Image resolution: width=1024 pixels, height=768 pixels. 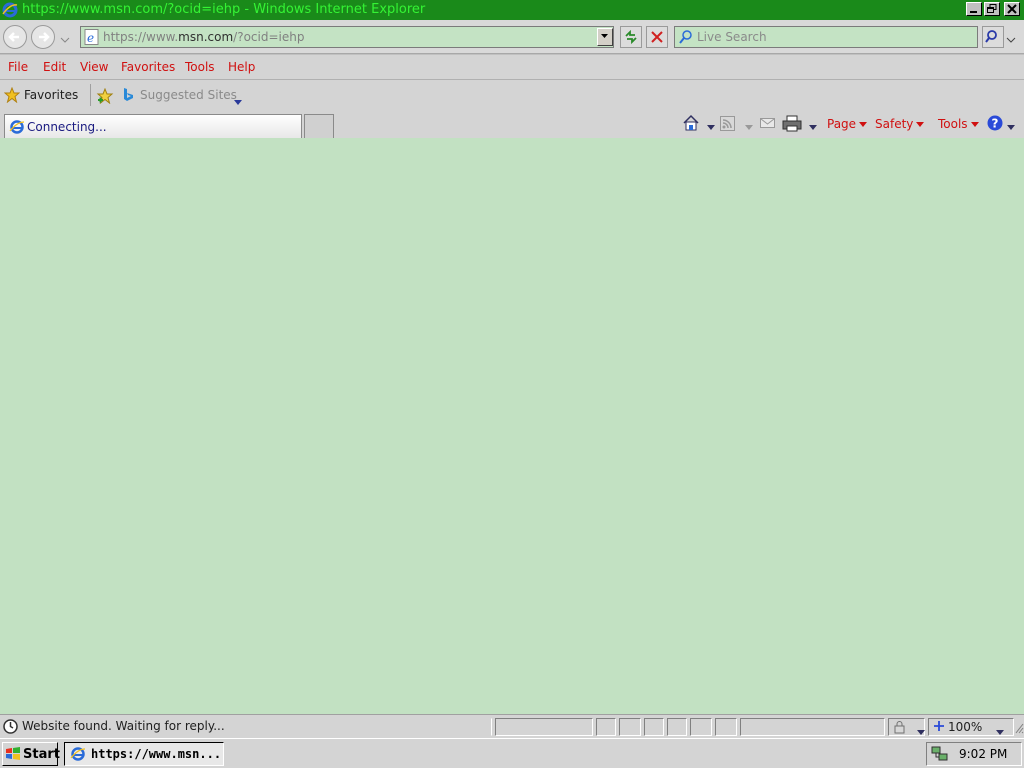 I want to click on url-domain: msn.com, so click(x=206, y=37).